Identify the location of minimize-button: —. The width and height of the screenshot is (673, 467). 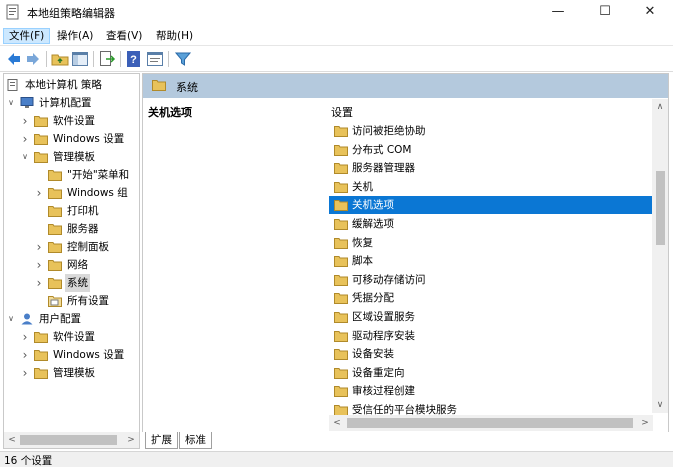
(558, 13).